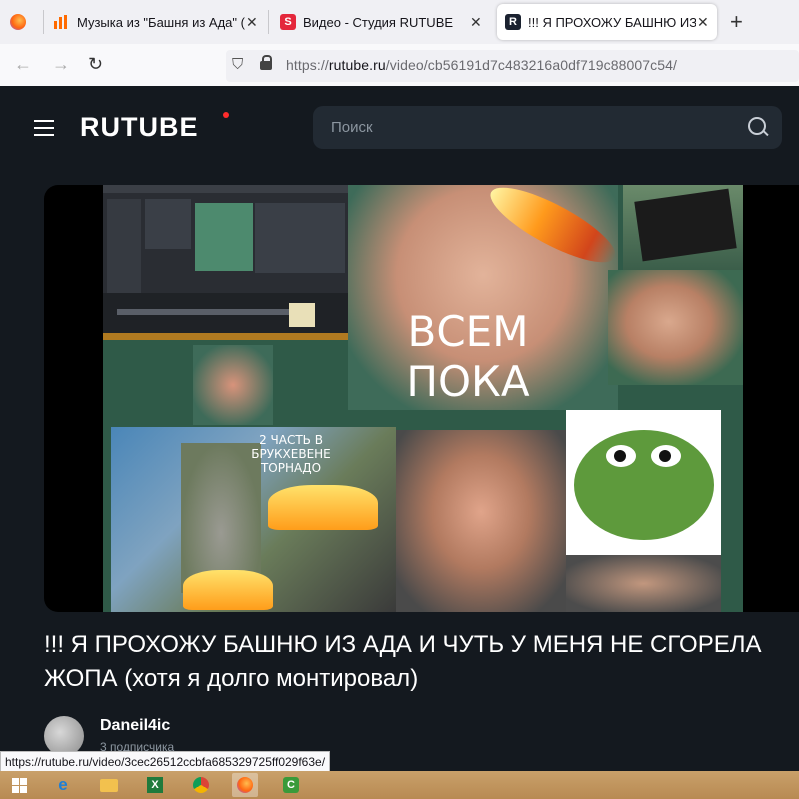 Image resolution: width=799 pixels, height=799 pixels. What do you see at coordinates (531, 65) in the screenshot?
I see `url-path: /video/cb56191d7c483216a0df719c88007c54/` at bounding box center [531, 65].